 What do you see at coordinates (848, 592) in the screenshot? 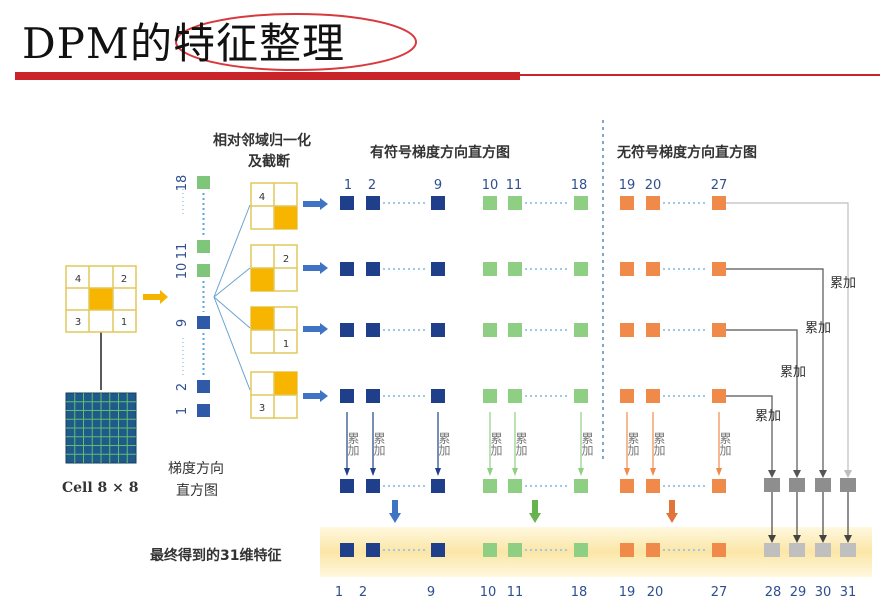
I see `bottom-bin-label: 31` at bounding box center [848, 592].